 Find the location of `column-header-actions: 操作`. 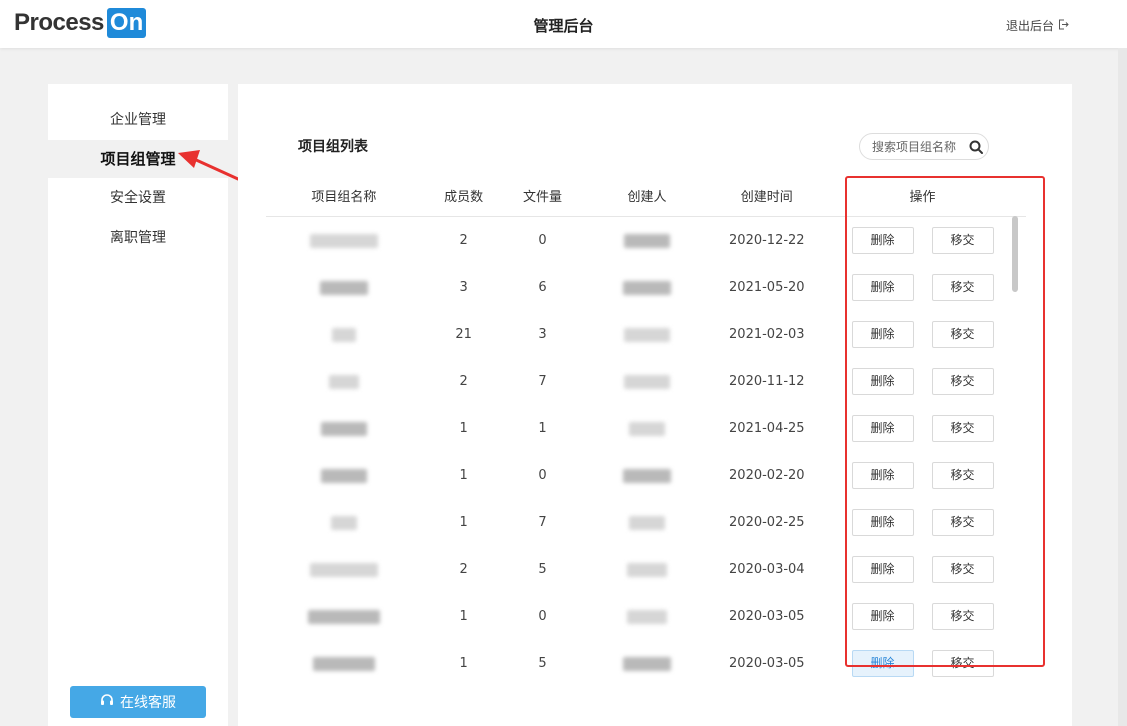

column-header-actions: 操作 is located at coordinates (922, 195).